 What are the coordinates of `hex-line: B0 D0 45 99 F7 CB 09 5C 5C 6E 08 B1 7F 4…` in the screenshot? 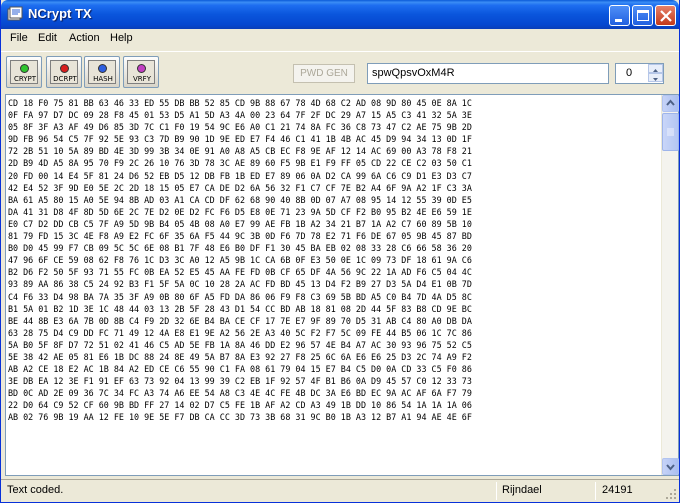 It's located at (240, 248).